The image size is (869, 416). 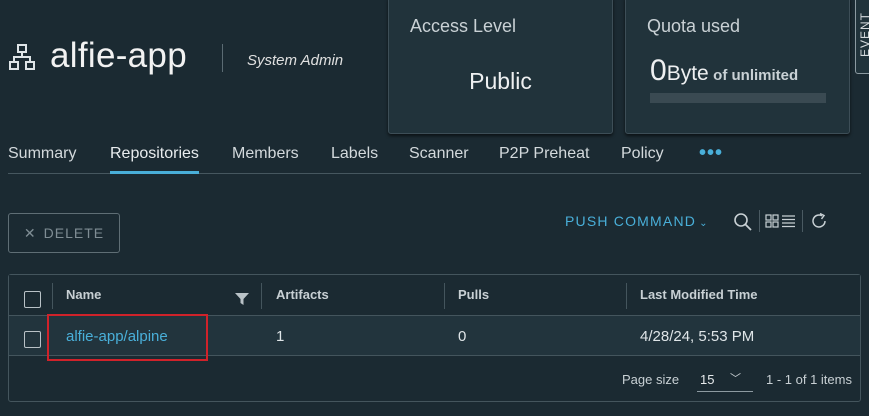 I want to click on chevron-down-icon: ﹀, so click(x=735, y=379).